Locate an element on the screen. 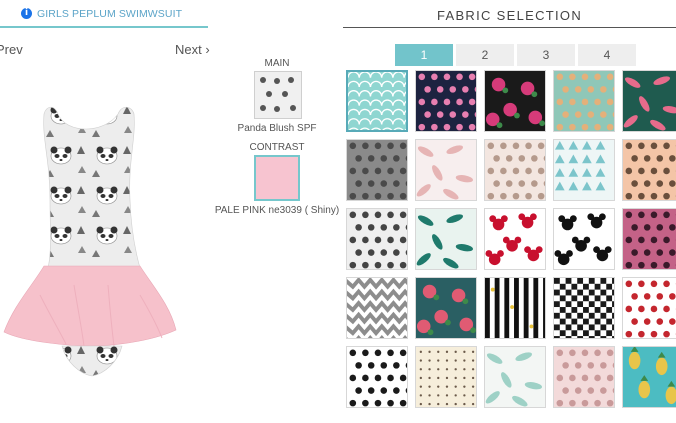 The width and height of the screenshot is (676, 423). fabric-swatch-diamonds-mint is located at coordinates (584, 170).